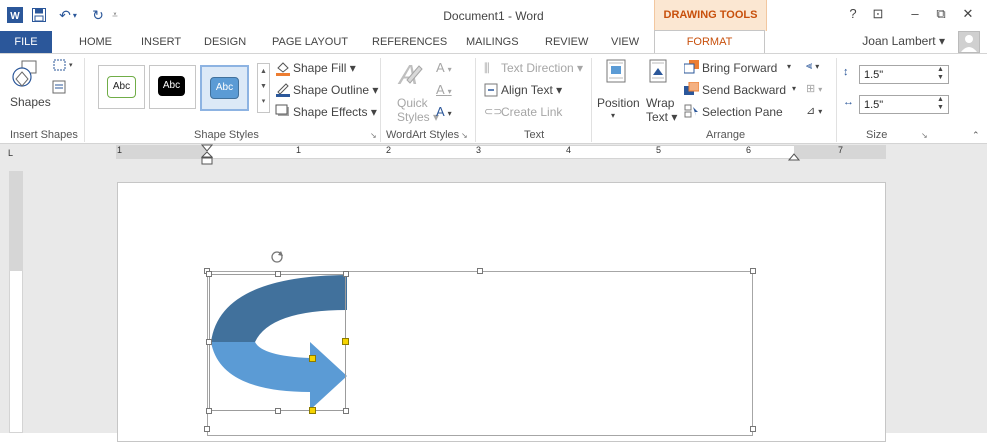  I want to click on shape-style-outline: Abc, so click(121, 87).